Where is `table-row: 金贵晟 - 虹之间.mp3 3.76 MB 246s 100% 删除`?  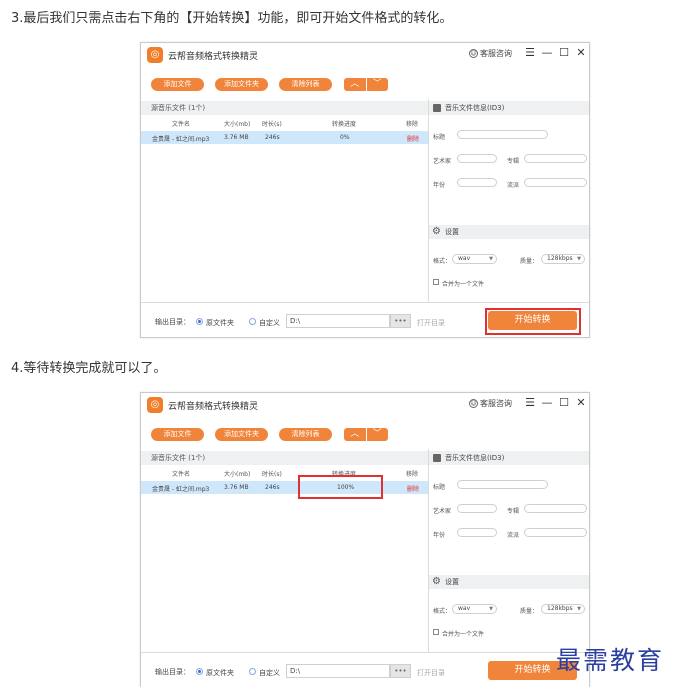
table-row: 金贵晟 - 虹之间.mp3 3.76 MB 246s 100% 删除 is located at coordinates (284, 487).